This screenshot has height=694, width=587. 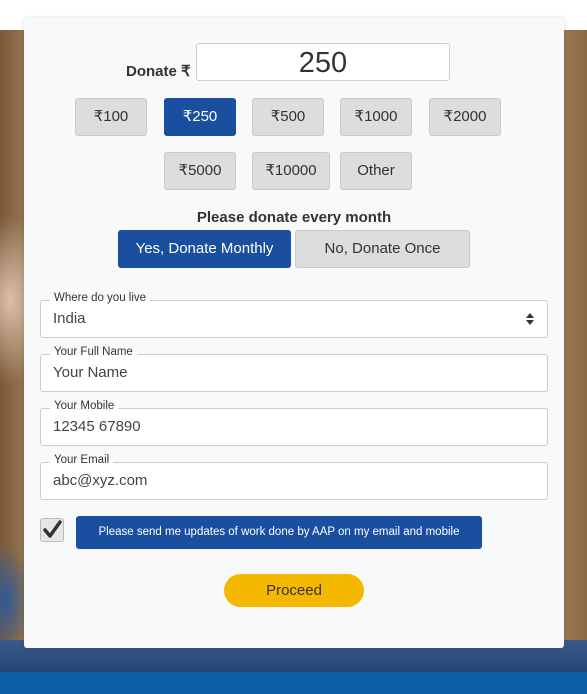 I want to click on donate-label: Donate ₹, so click(x=158, y=71).